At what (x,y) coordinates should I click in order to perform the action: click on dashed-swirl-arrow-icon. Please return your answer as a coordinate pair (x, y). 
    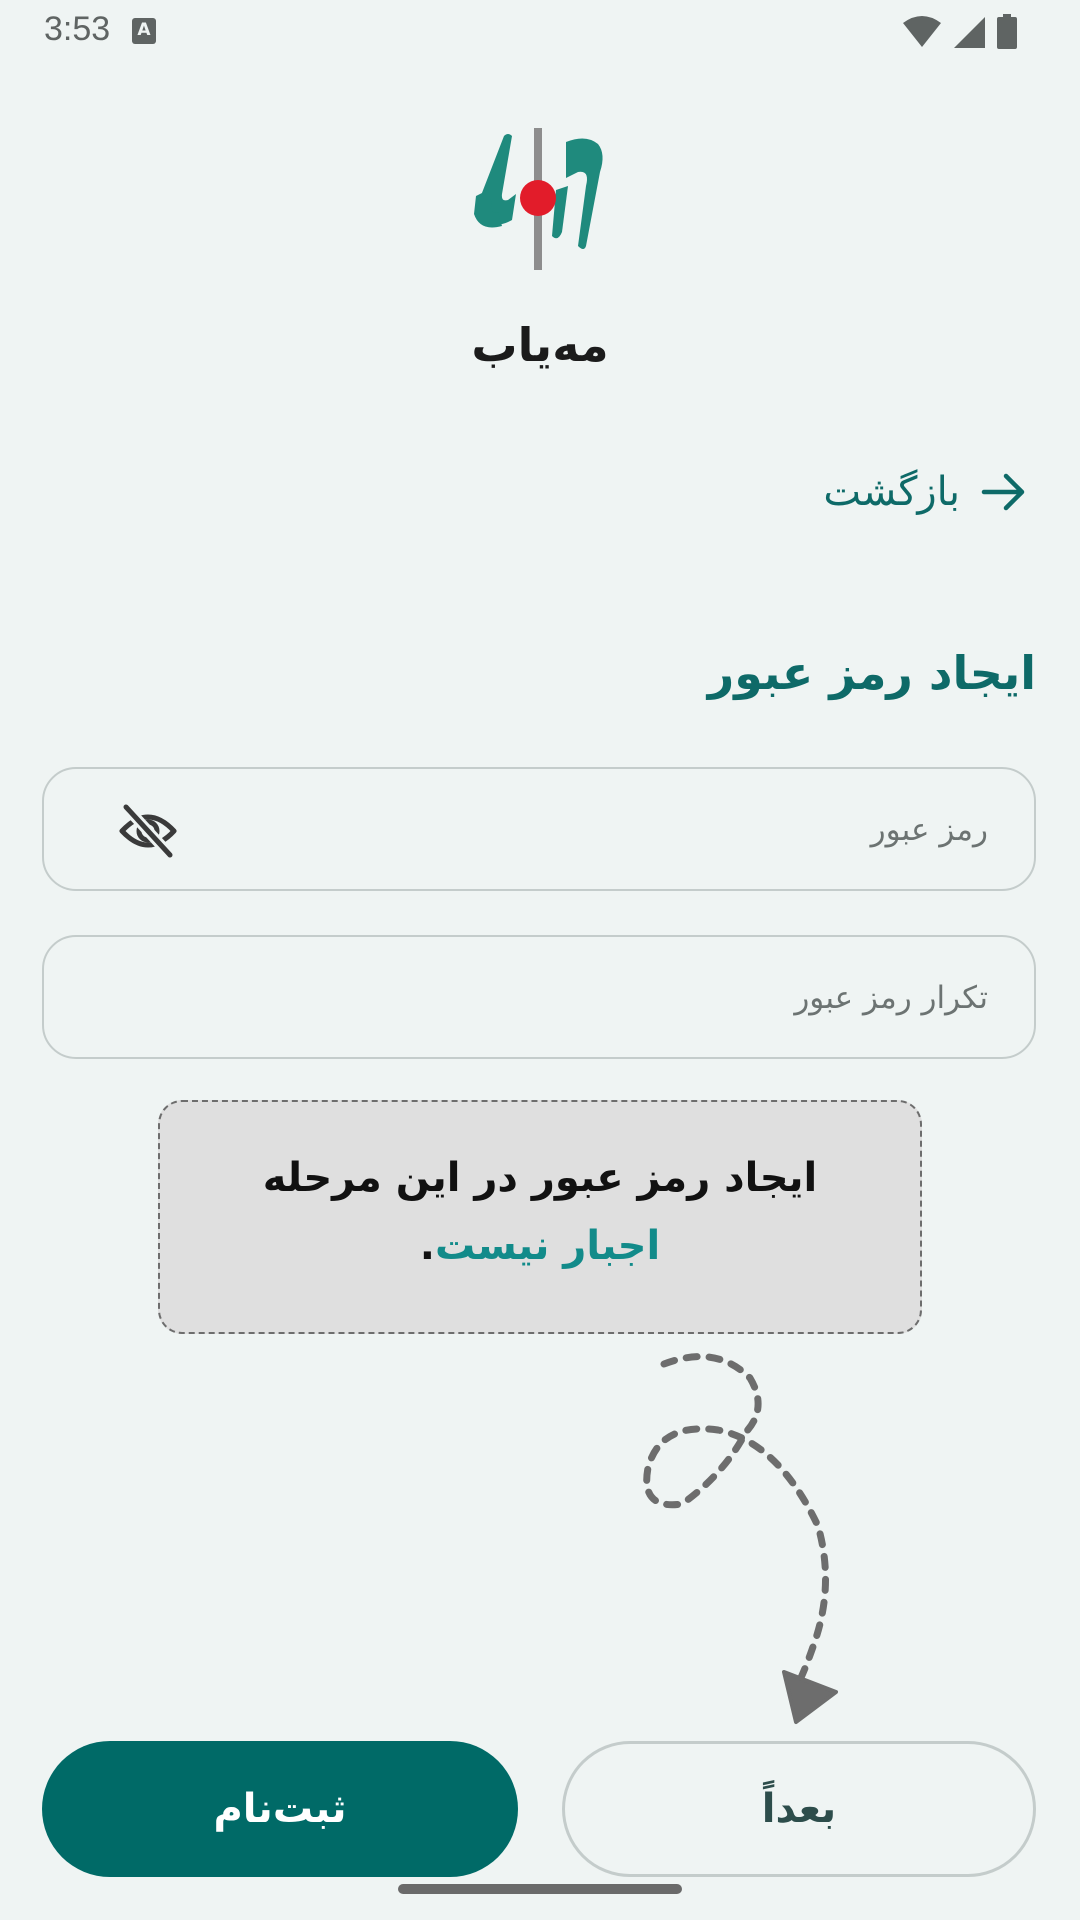
    Looking at the image, I should click on (740, 1538).